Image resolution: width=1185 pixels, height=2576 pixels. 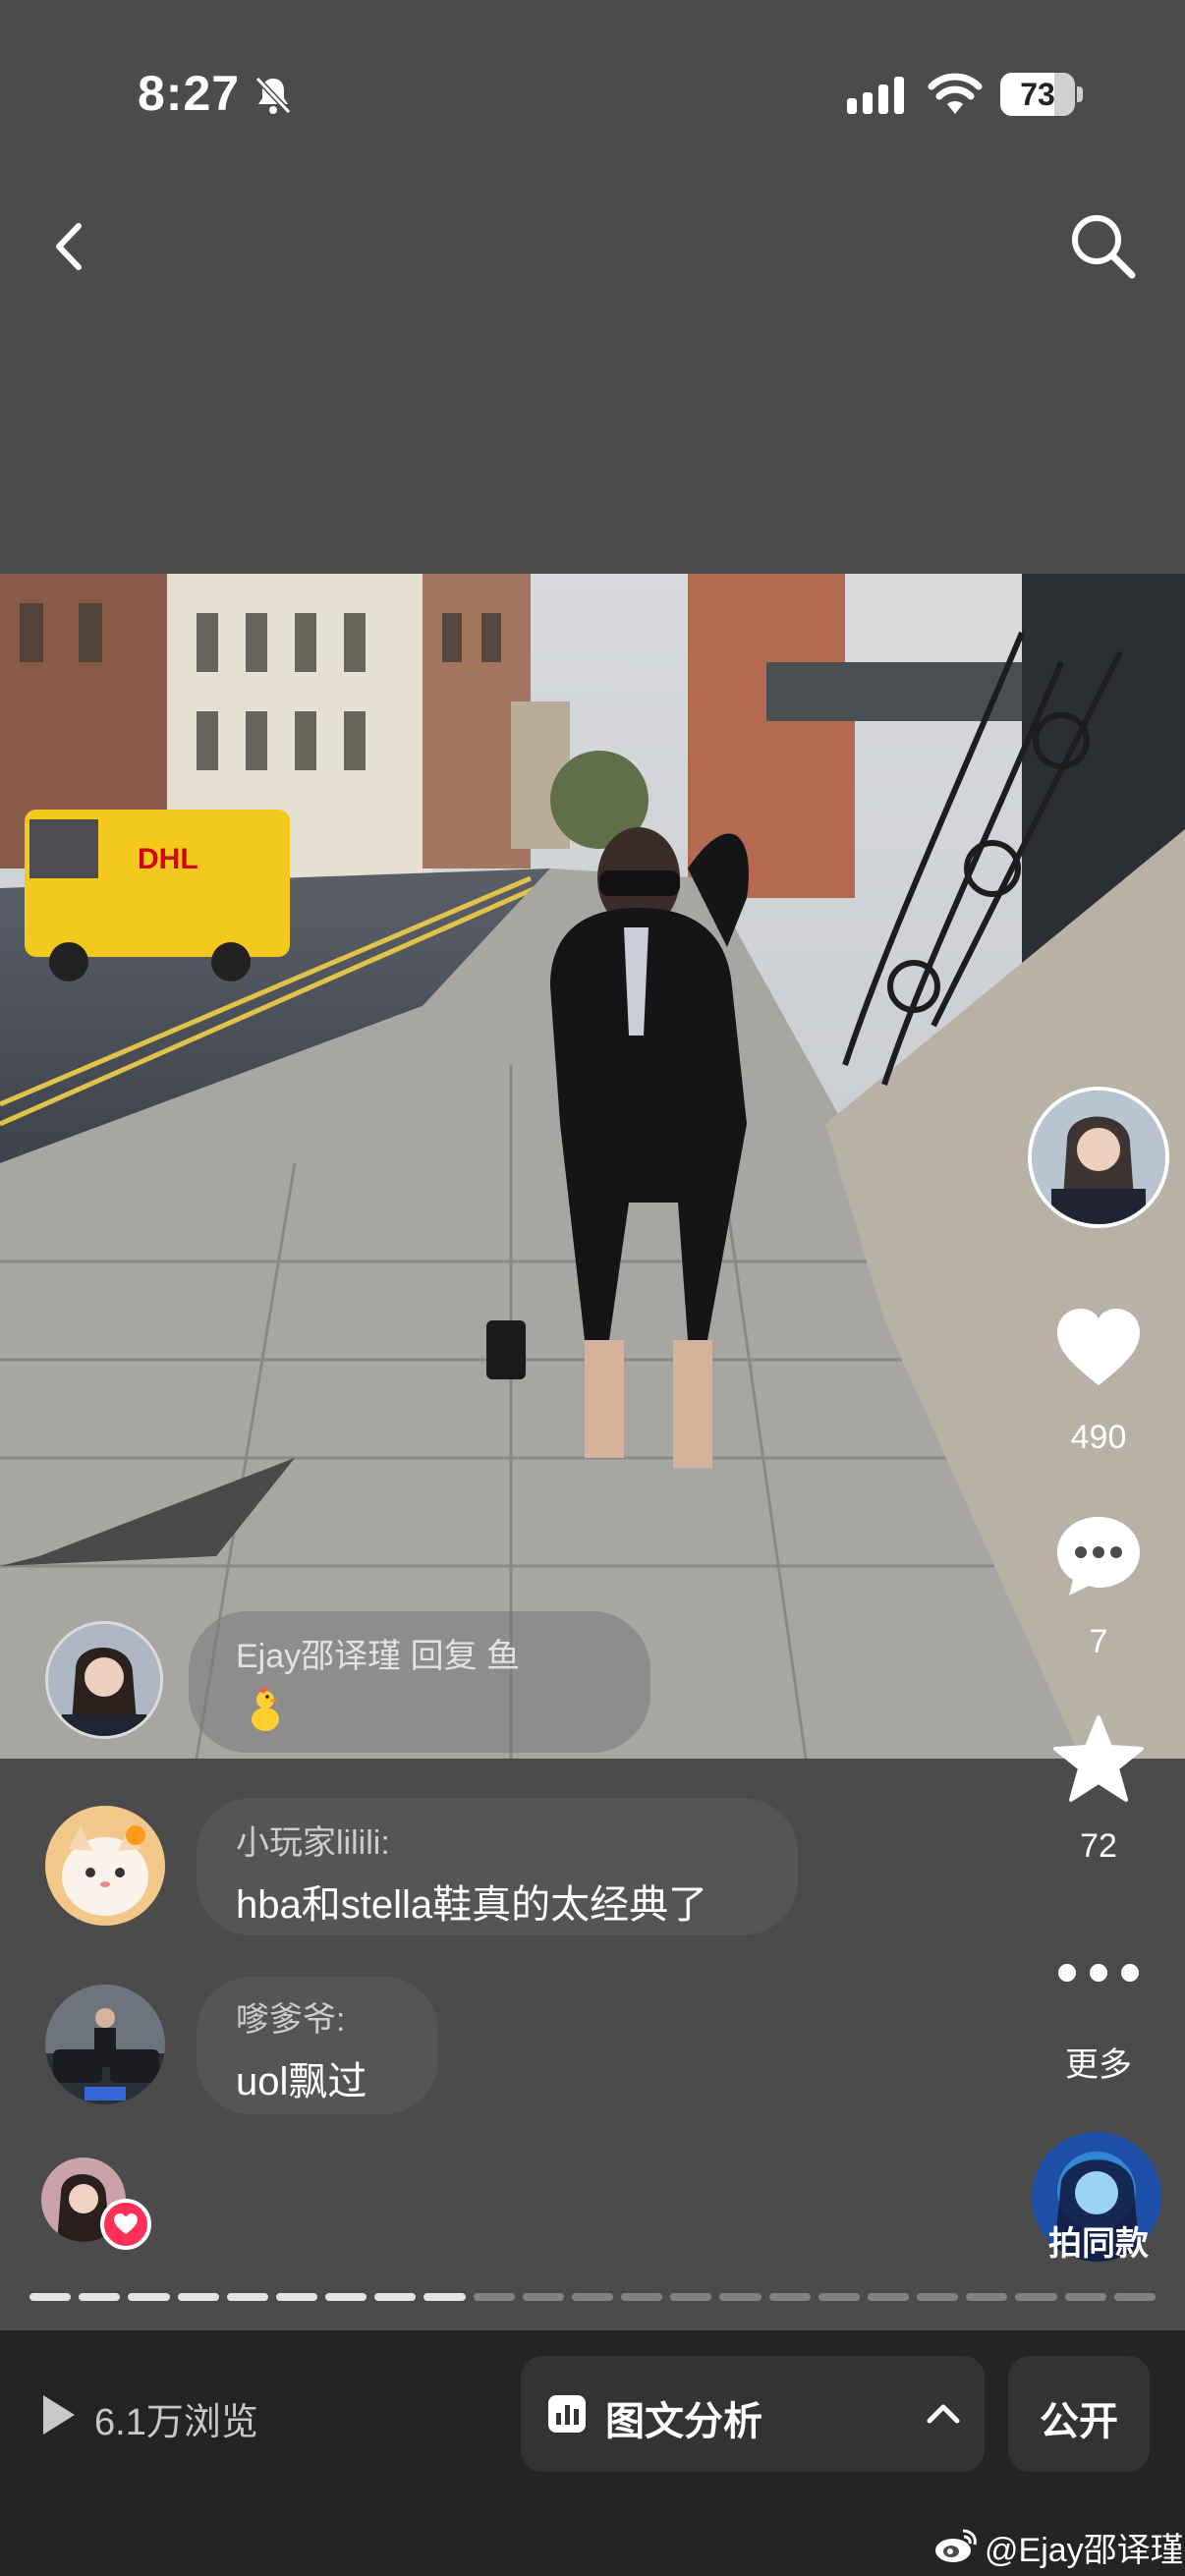 I want to click on chevron-left-icon, so click(x=69, y=246).